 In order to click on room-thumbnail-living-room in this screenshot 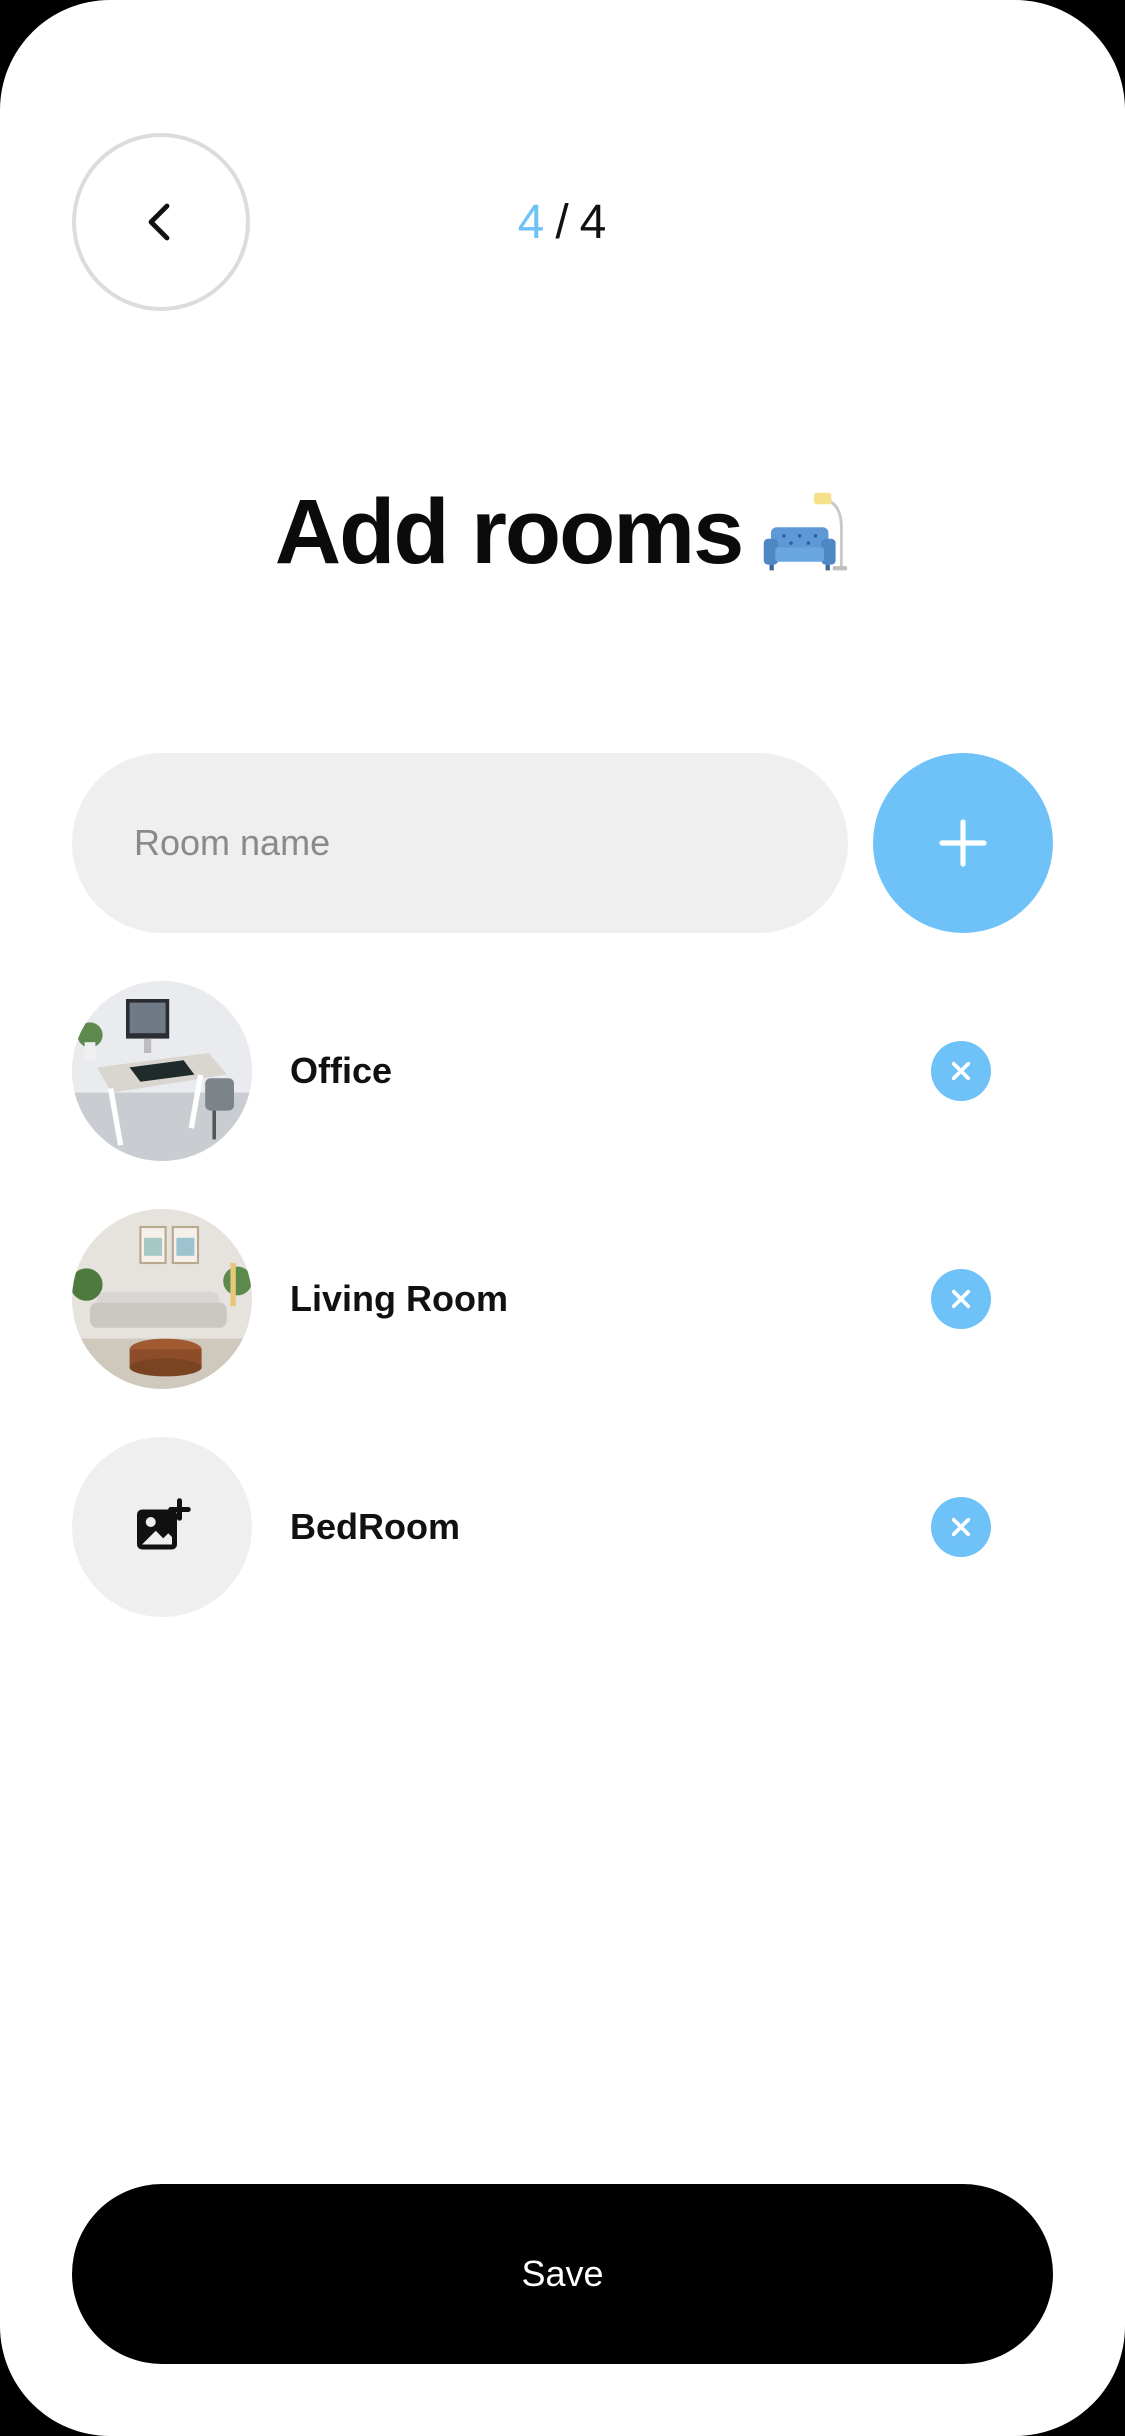, I will do `click(162, 1299)`.